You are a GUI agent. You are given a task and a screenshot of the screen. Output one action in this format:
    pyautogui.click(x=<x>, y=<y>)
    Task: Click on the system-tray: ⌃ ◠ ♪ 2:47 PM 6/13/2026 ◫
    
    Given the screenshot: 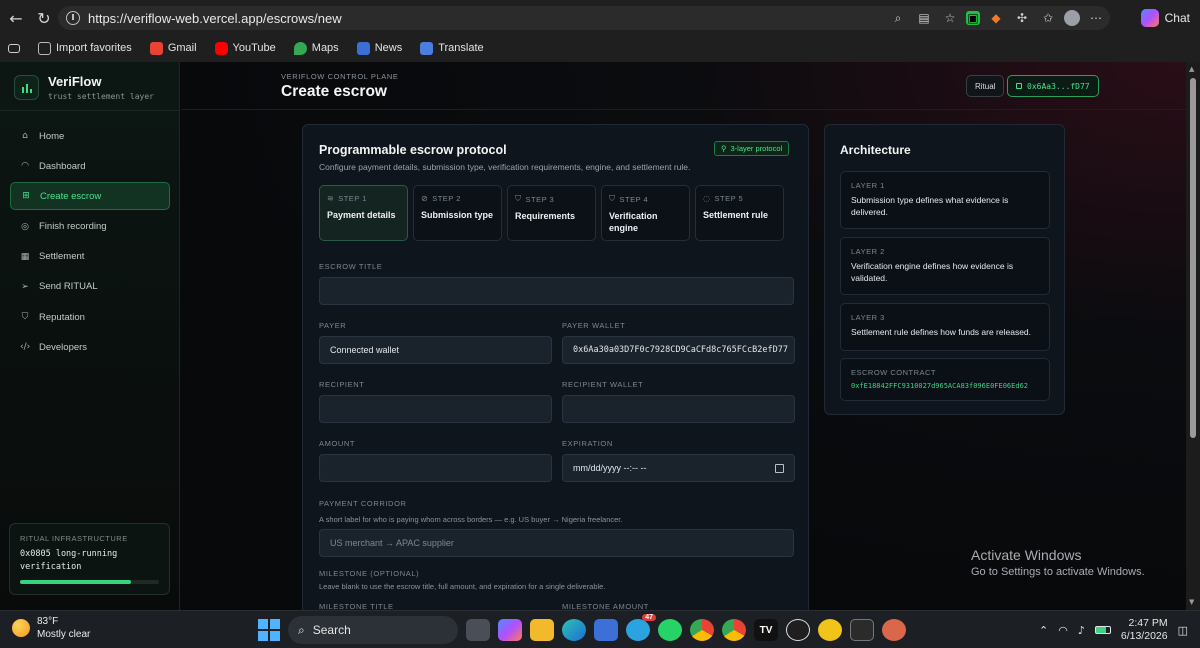 What is the action you would take?
    pyautogui.click(x=1113, y=630)
    